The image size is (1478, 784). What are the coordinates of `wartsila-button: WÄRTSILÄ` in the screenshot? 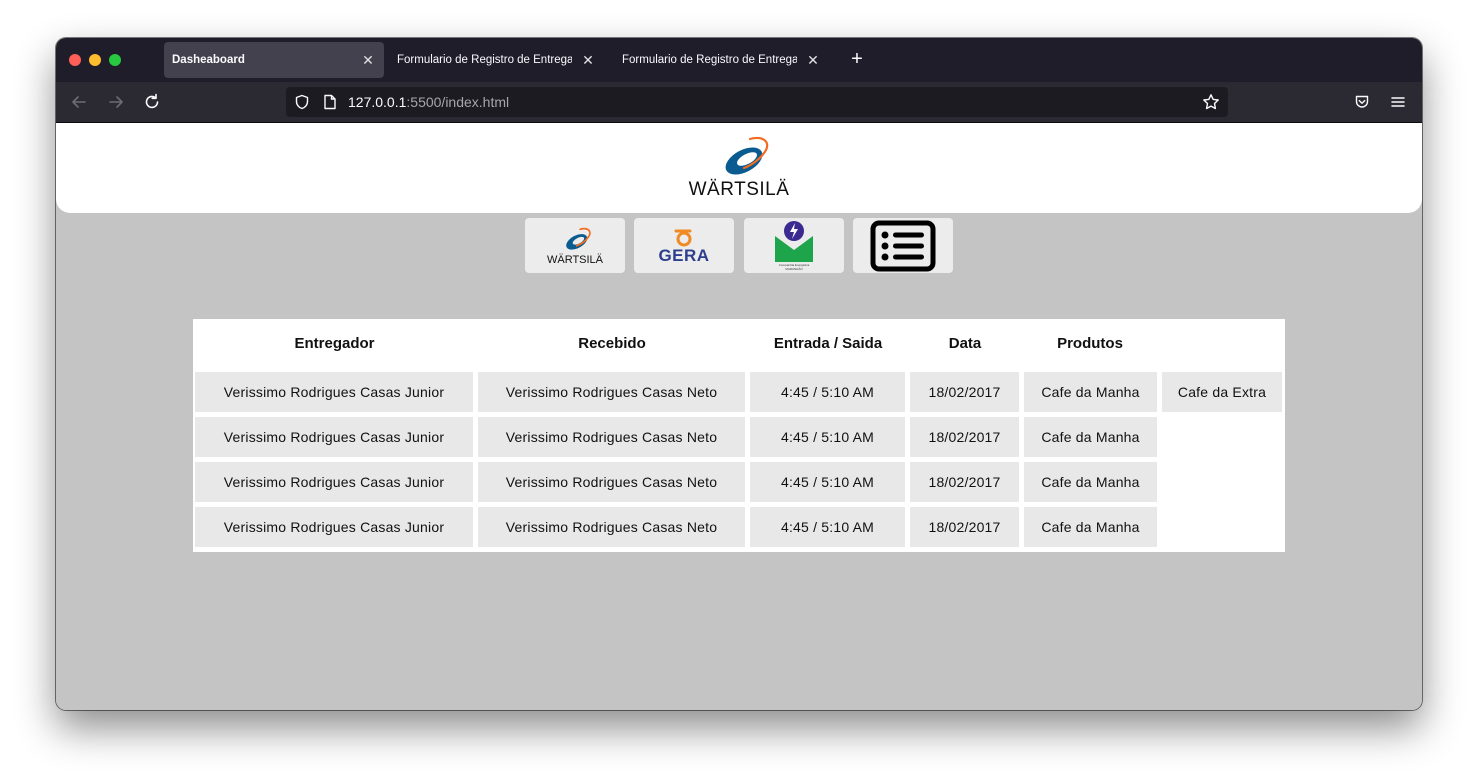 It's located at (575, 245).